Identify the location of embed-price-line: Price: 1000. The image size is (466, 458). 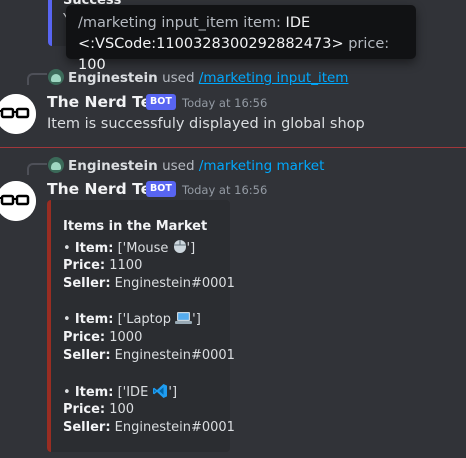
(102, 337).